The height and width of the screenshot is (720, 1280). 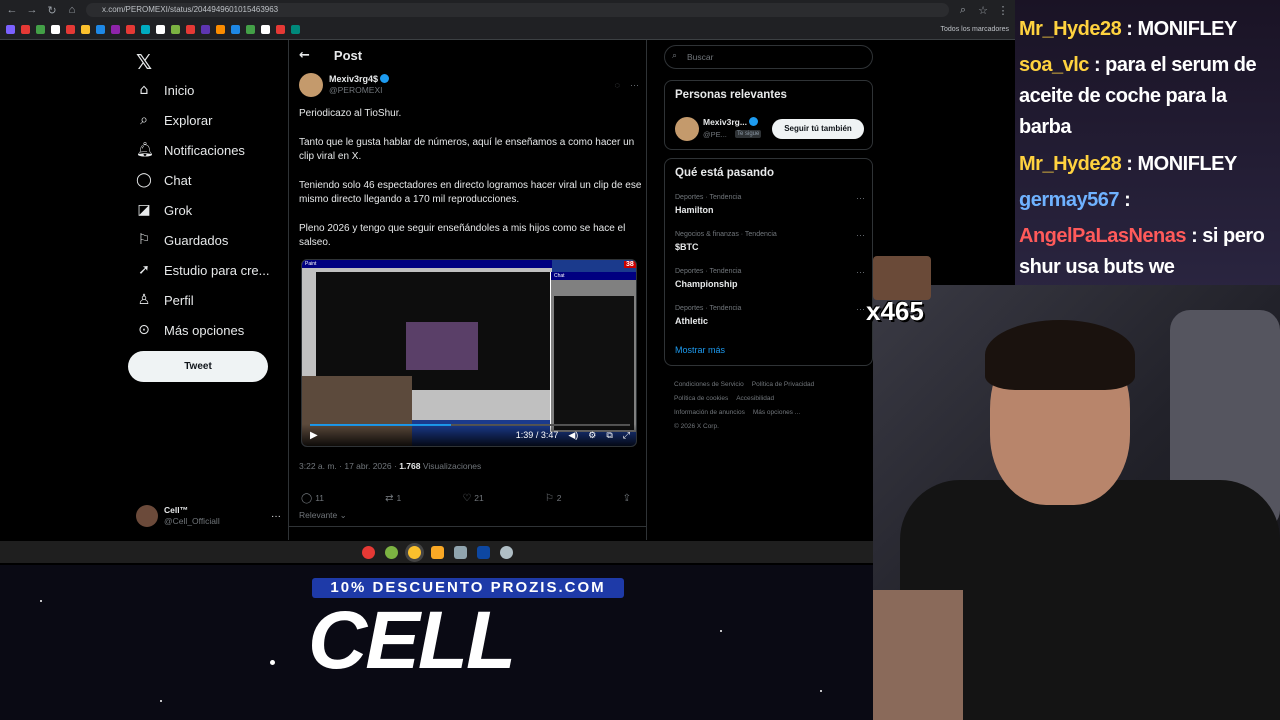 I want to click on author-handle: @PEROMEXI, so click(x=359, y=90).